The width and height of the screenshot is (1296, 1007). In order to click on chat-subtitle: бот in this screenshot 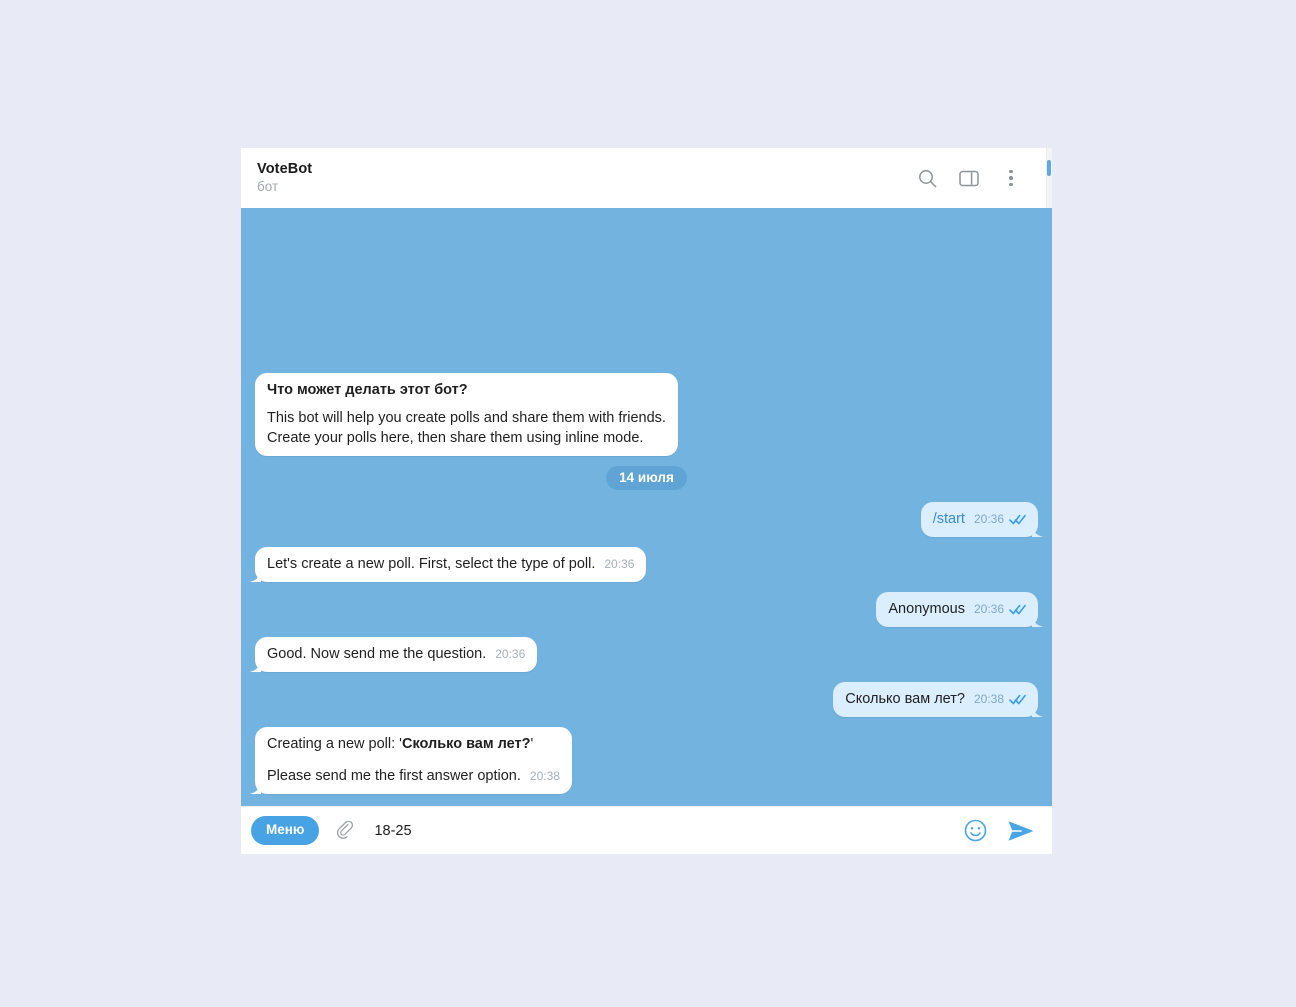, I will do `click(268, 186)`.